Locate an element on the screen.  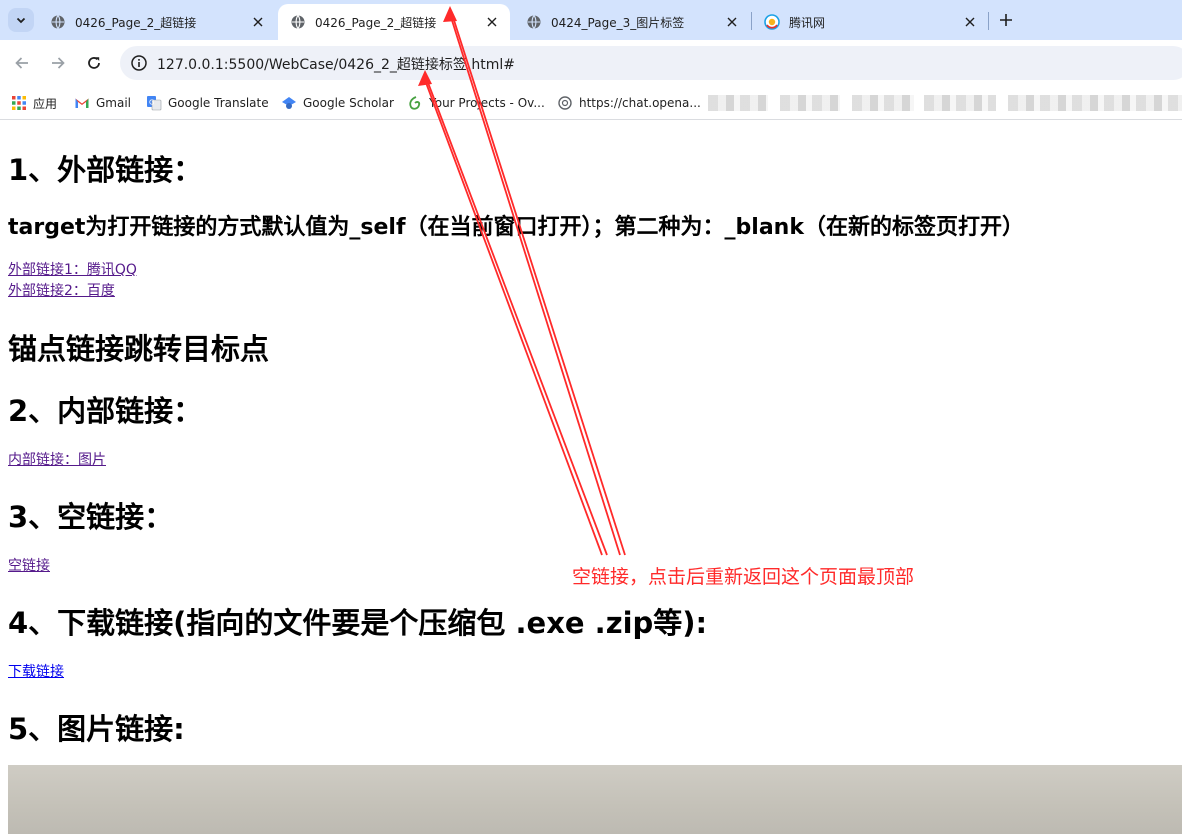
bookmark-label: Google Translate is located at coordinates (218, 103).